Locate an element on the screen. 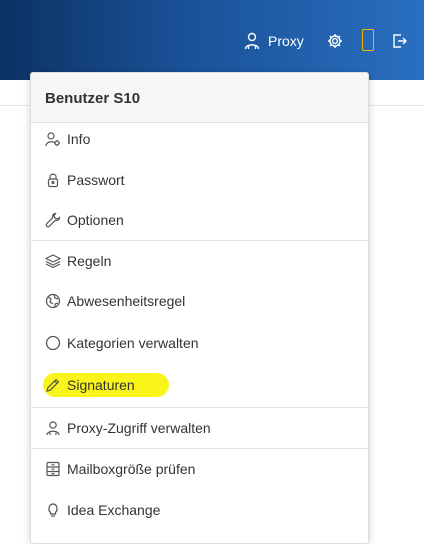 This screenshot has height=544, width=424. gear-icon is located at coordinates (335, 41).